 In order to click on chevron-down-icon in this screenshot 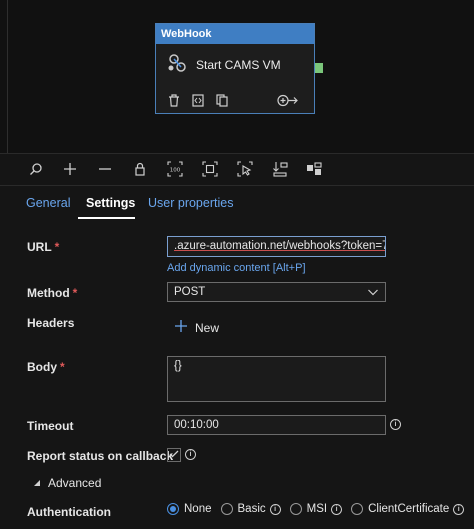, I will do `click(373, 295)`.